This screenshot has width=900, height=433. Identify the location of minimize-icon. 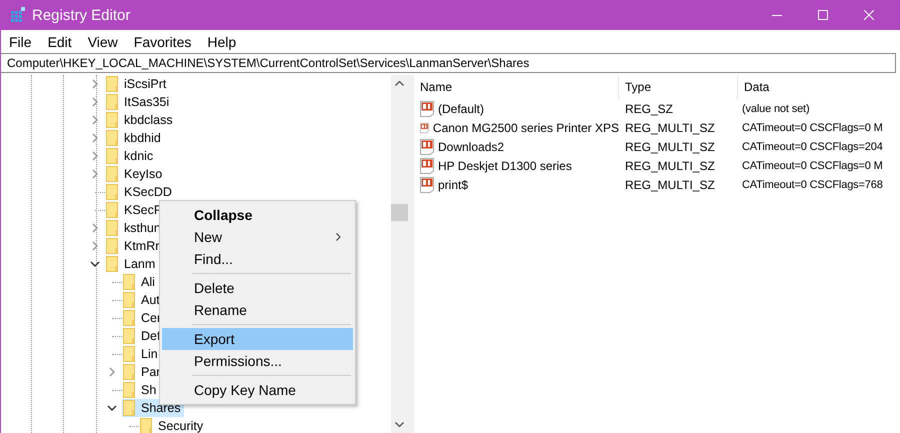
(777, 15).